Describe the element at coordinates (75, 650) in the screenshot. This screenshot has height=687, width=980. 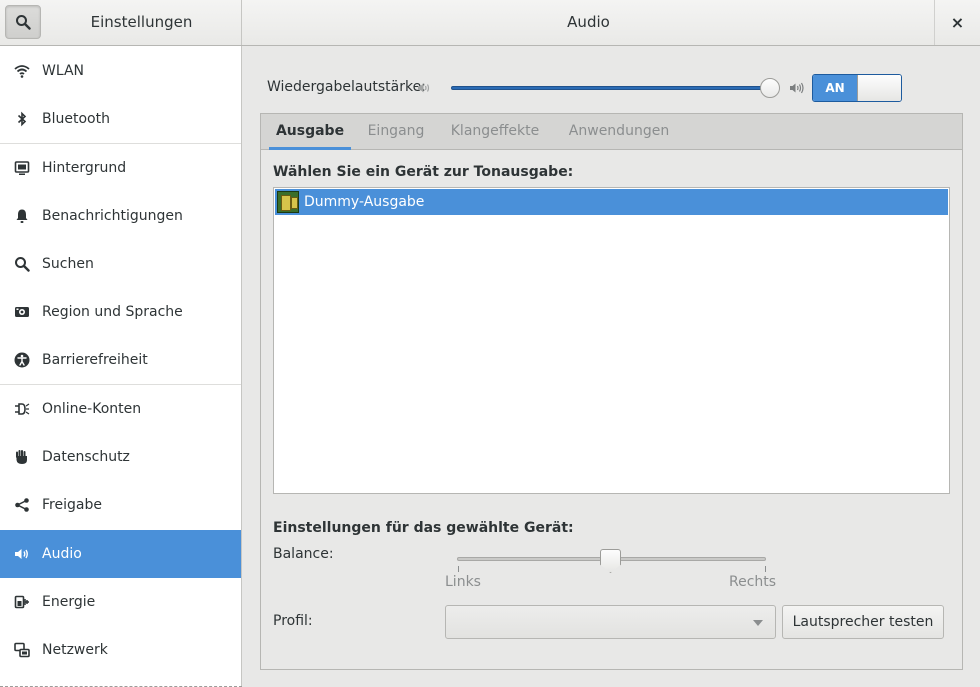
I see `sidebar-item-label: Netzwerk` at that location.